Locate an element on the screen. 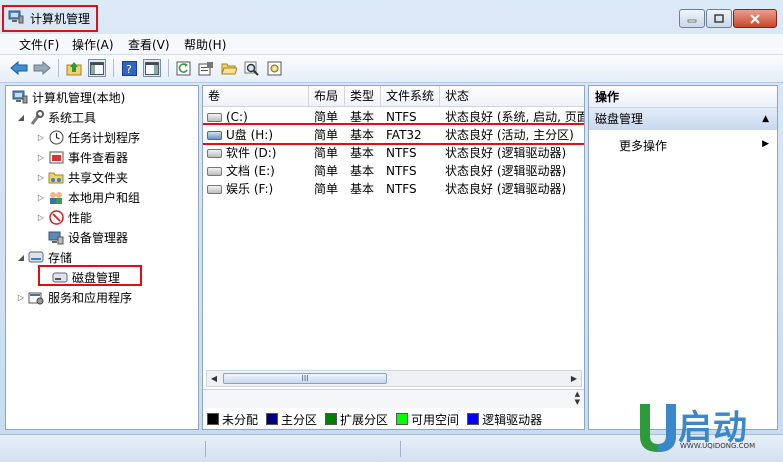  column-header-layout: 布局 is located at coordinates (327, 96).